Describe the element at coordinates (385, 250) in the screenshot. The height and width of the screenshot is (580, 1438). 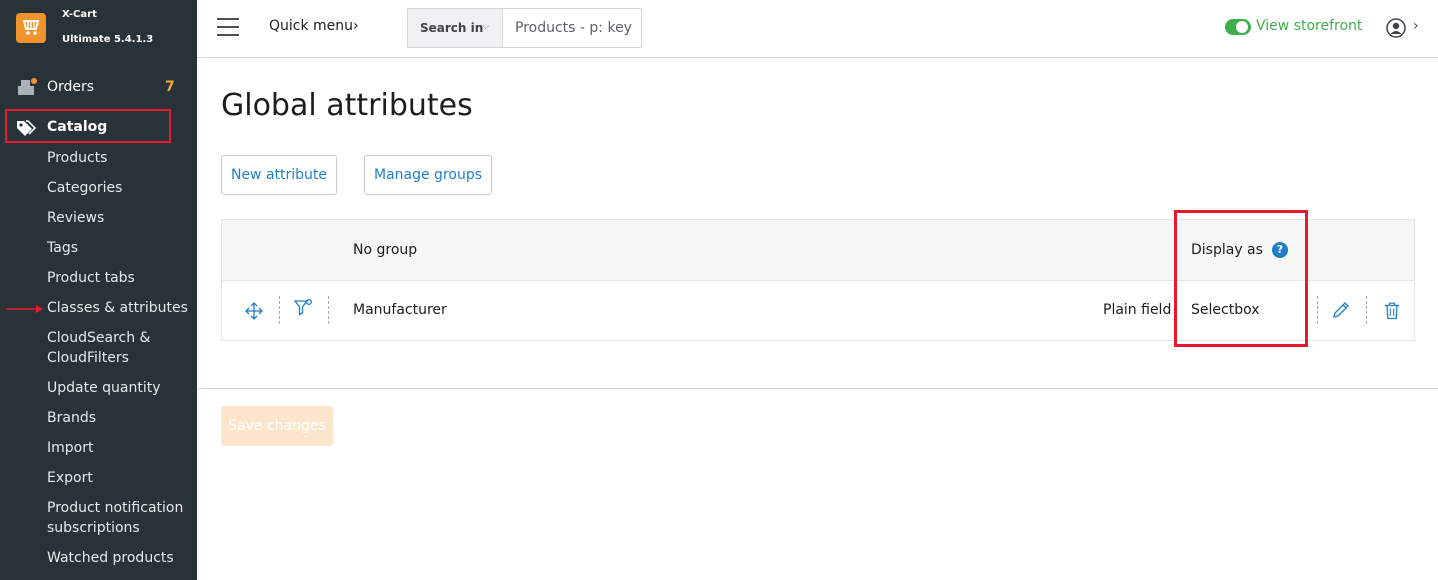
I see `group-header: No group` at that location.